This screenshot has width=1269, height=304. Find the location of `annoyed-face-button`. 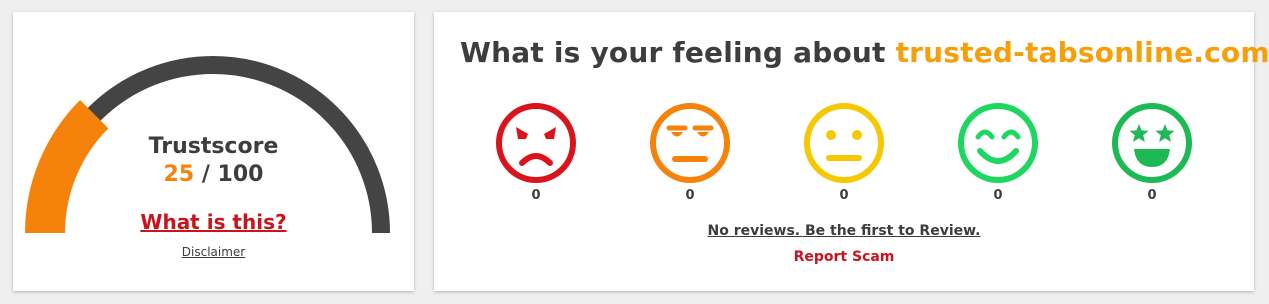

annoyed-face-button is located at coordinates (690, 143).